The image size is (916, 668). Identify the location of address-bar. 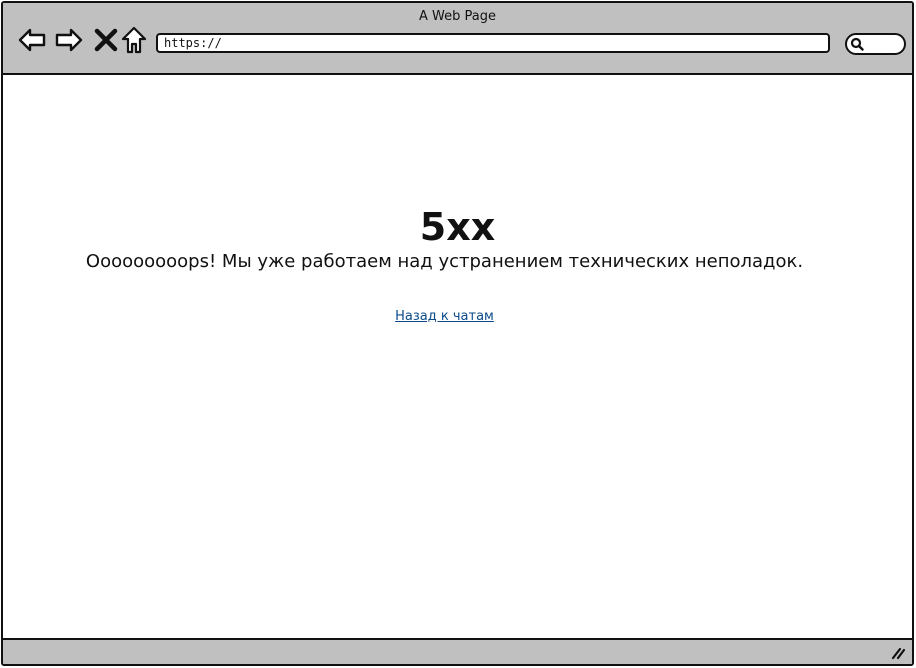
(493, 43).